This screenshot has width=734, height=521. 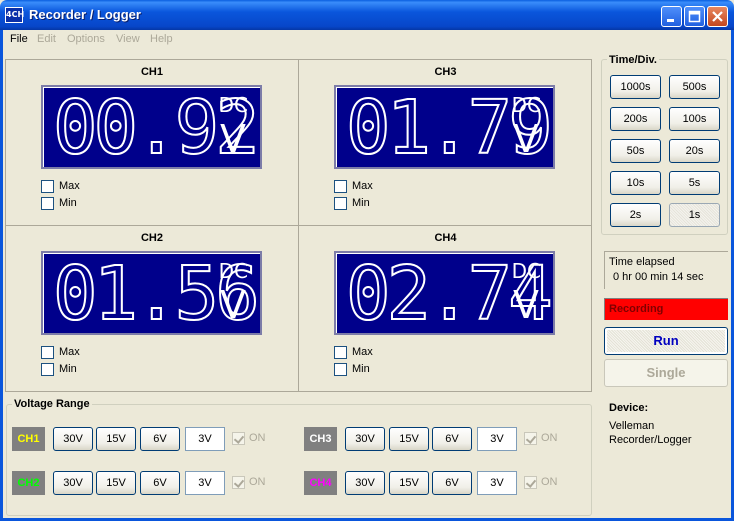 What do you see at coordinates (86, 39) in the screenshot?
I see `menu-options: Options` at bounding box center [86, 39].